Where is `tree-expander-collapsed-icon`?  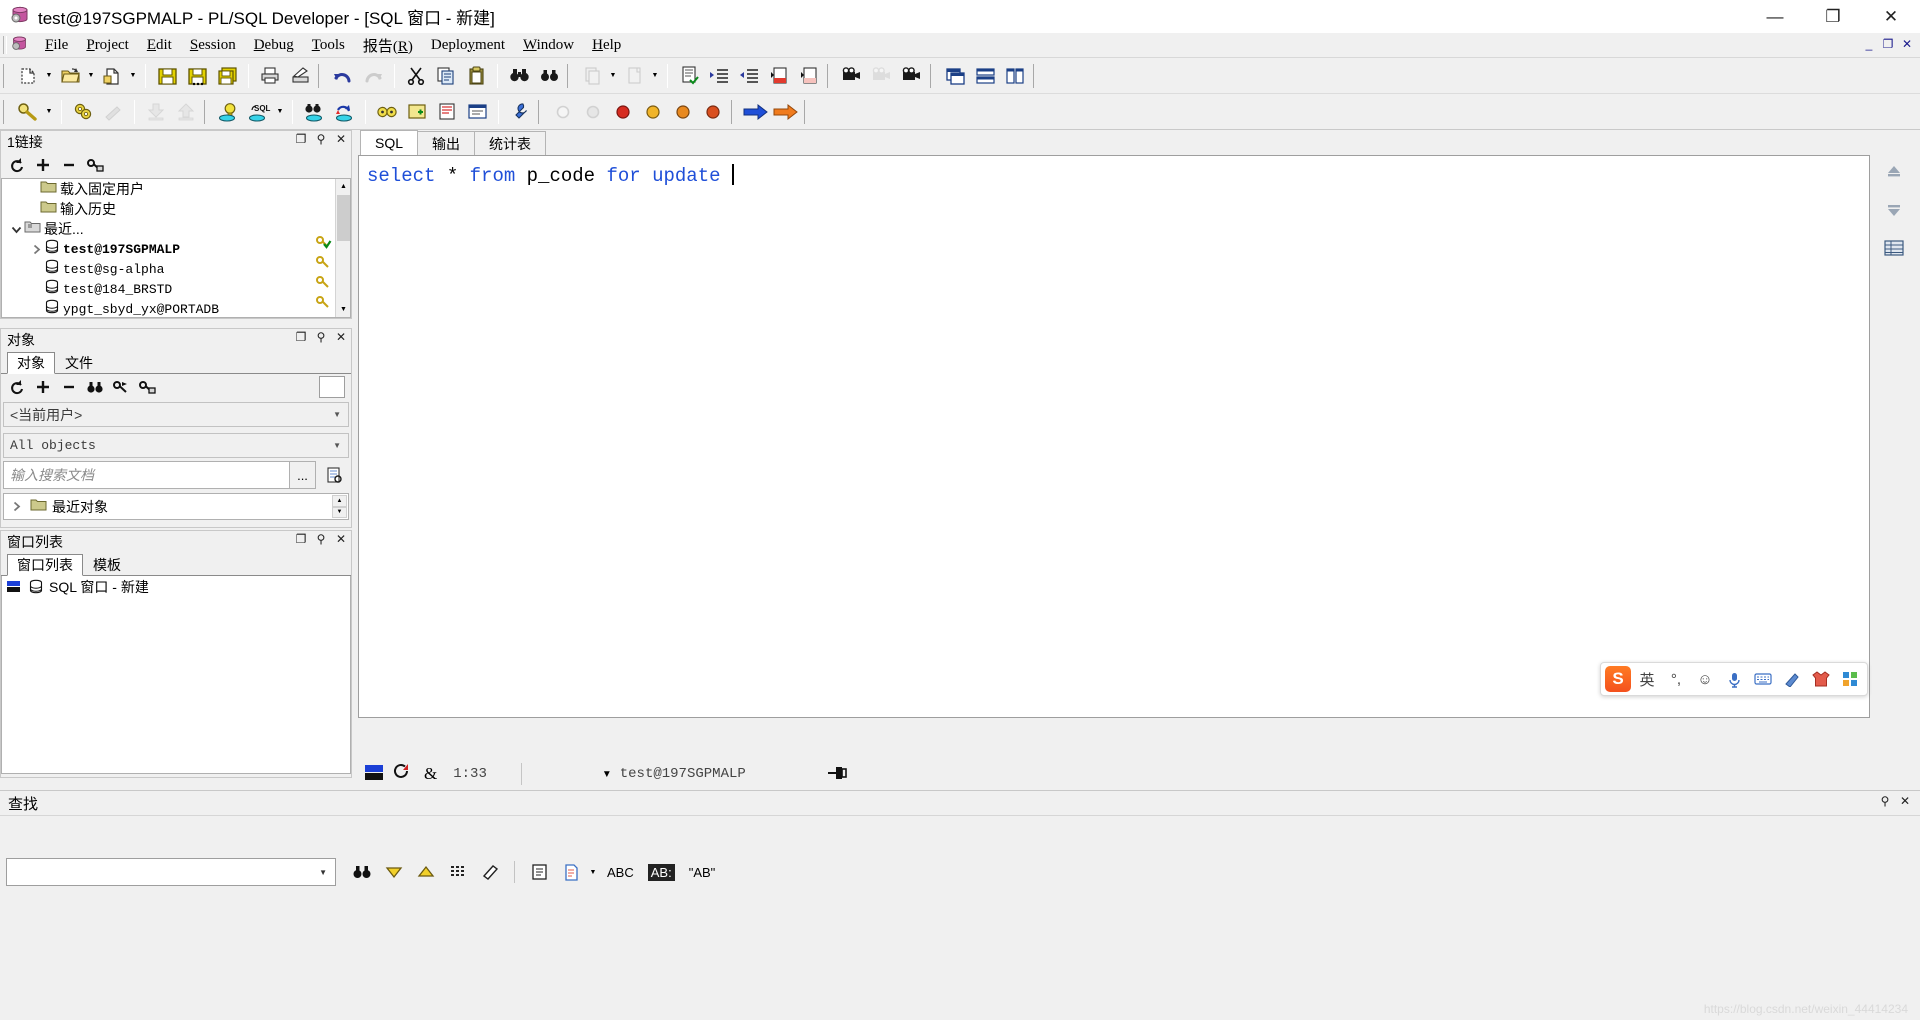
tree-expander-collapsed-icon is located at coordinates (16, 506).